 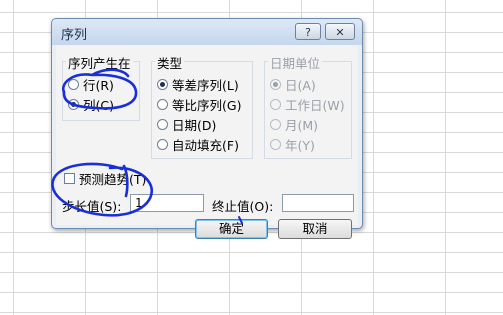 I want to click on series-in-title: 序列产生在, so click(x=99, y=62).